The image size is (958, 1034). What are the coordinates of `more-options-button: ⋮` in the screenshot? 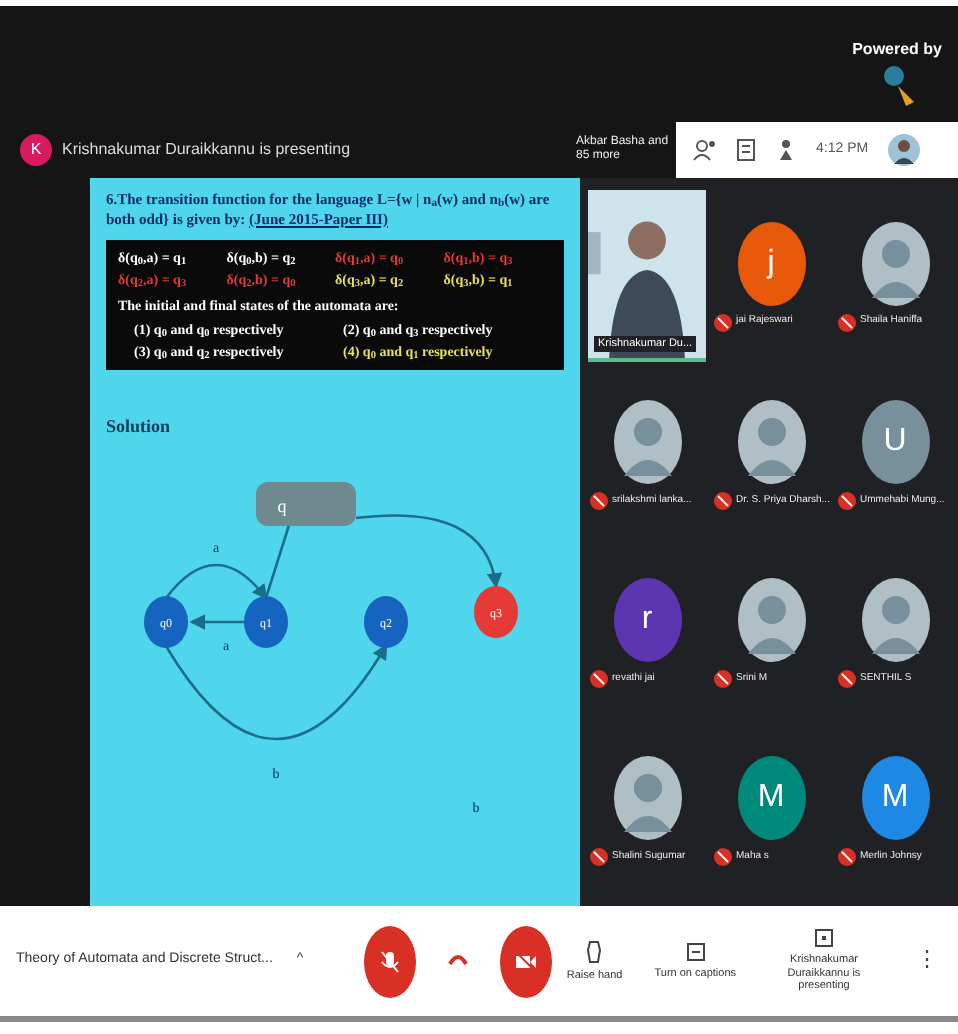 It's located at (927, 961).